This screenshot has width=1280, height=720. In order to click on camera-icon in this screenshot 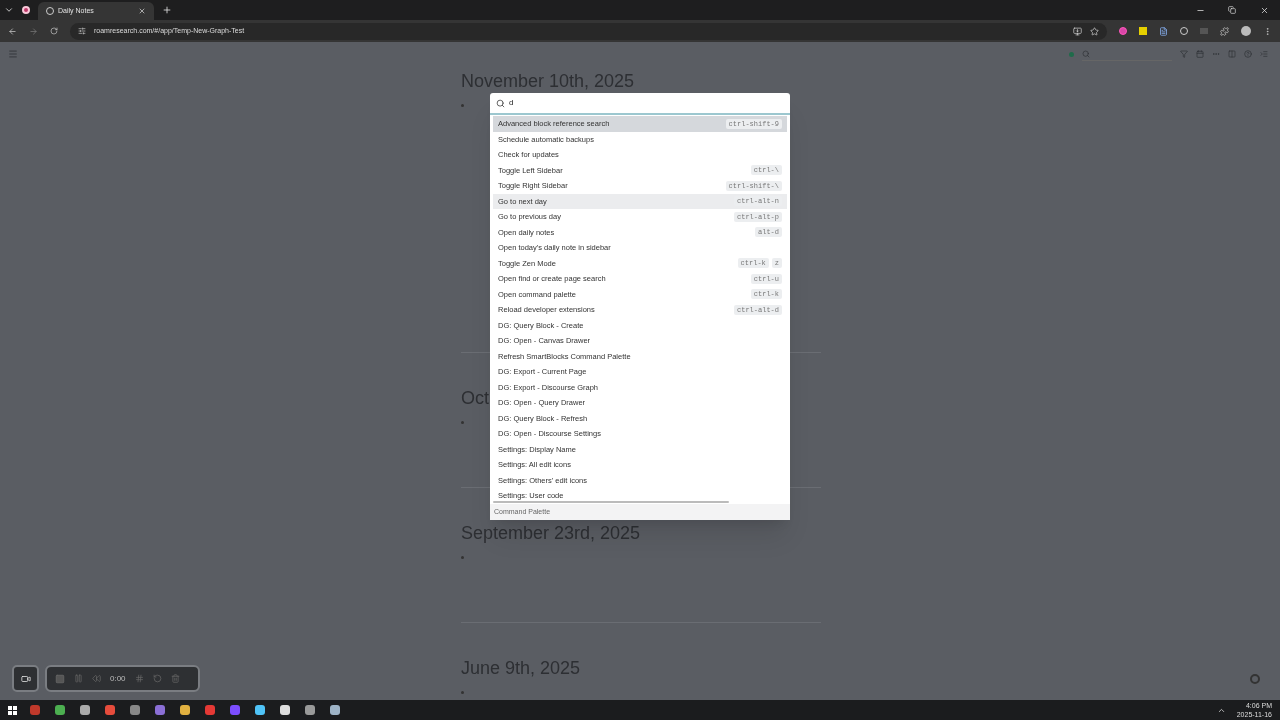, I will do `click(25, 678)`.